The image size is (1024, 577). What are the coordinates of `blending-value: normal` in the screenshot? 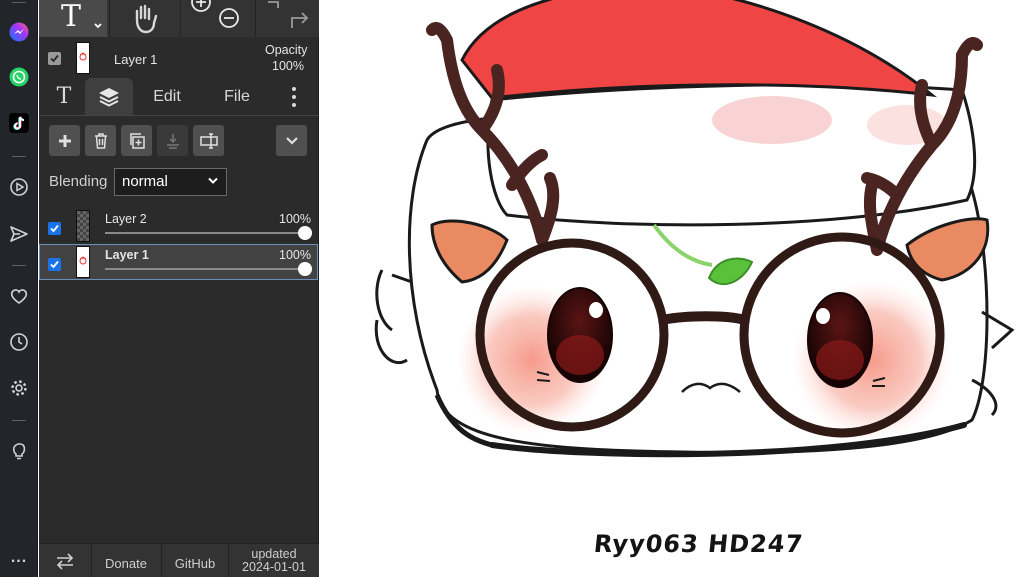 It's located at (145, 181).